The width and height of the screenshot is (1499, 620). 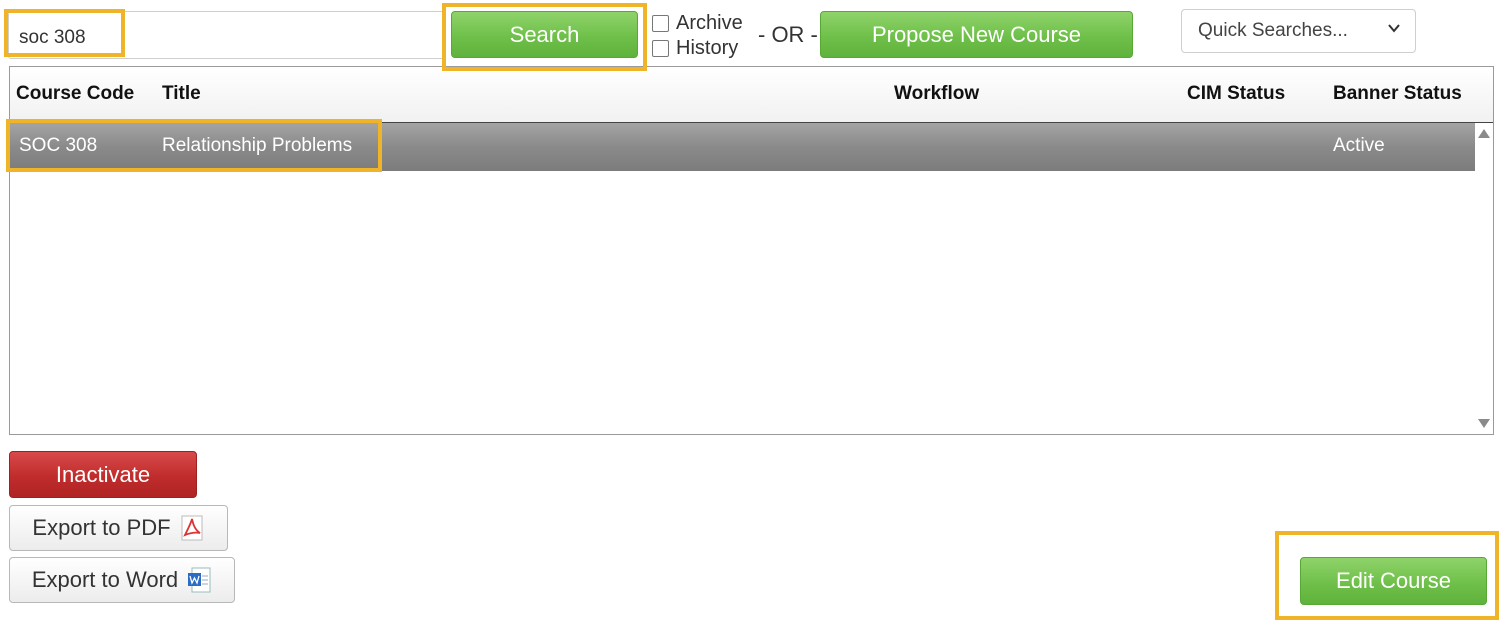 What do you see at coordinates (707, 48) in the screenshot?
I see `history-label: History` at bounding box center [707, 48].